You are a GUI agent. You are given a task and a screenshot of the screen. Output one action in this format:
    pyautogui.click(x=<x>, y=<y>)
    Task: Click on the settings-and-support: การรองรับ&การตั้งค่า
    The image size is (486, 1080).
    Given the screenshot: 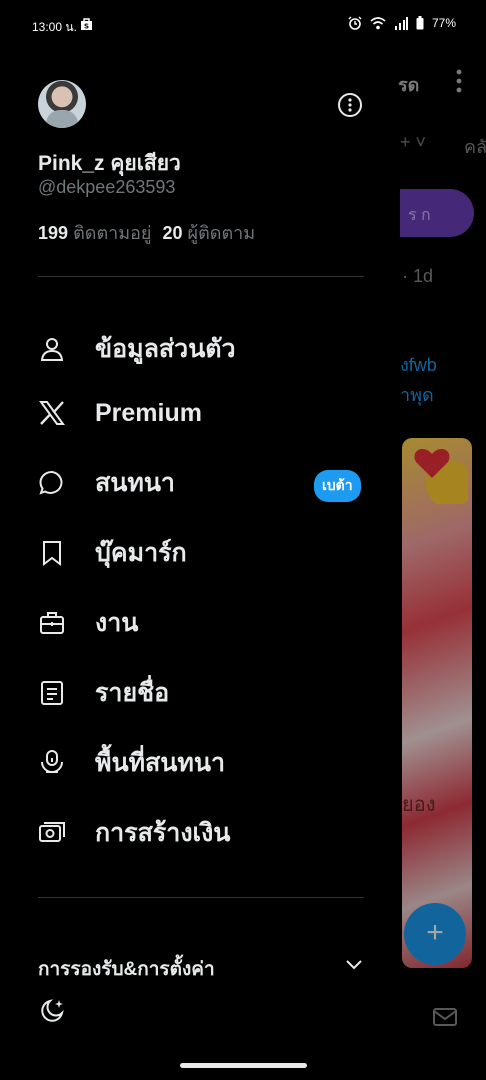 What is the action you would take?
    pyautogui.click(x=201, y=964)
    